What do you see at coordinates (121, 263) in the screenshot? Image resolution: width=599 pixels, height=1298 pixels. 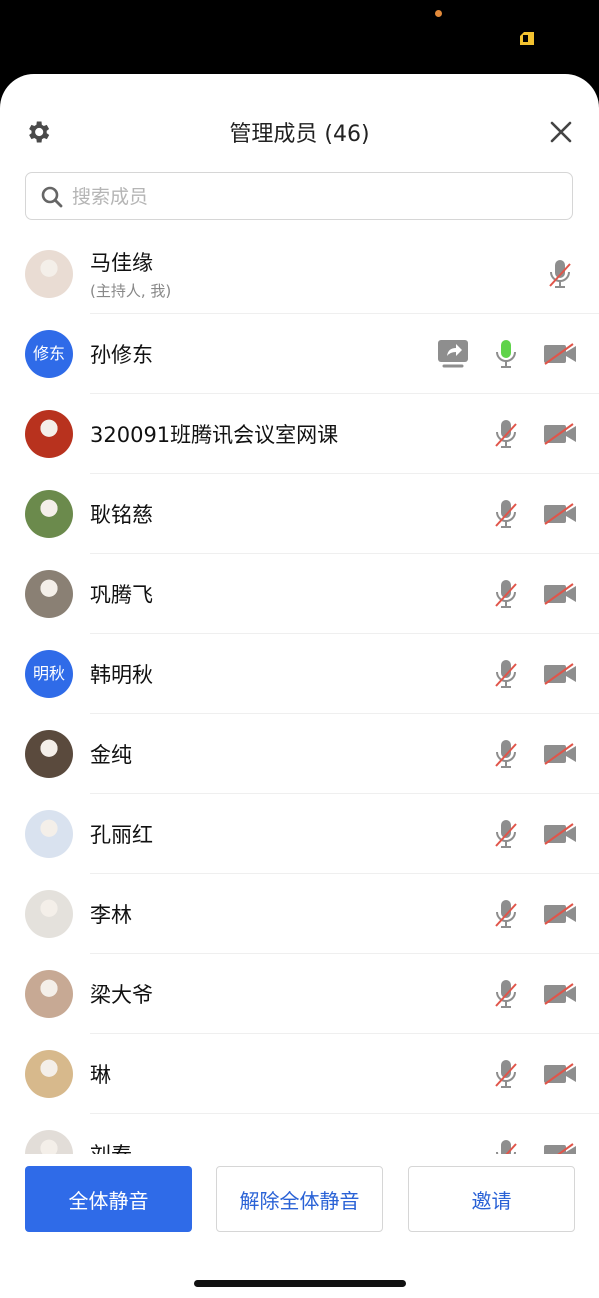 I see `member-name: 马佳缘` at bounding box center [121, 263].